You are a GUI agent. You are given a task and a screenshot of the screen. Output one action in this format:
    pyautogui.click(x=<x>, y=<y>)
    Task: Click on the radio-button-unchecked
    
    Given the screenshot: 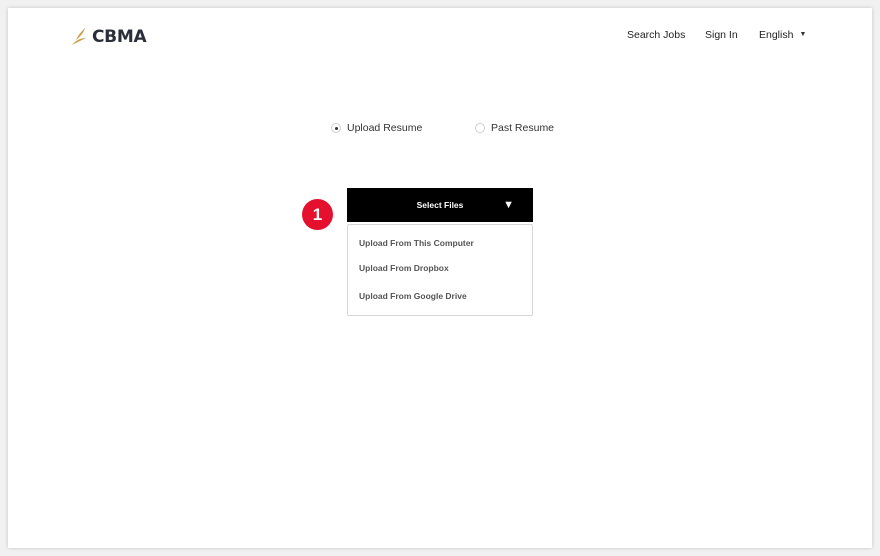 What is the action you would take?
    pyautogui.click(x=480, y=128)
    